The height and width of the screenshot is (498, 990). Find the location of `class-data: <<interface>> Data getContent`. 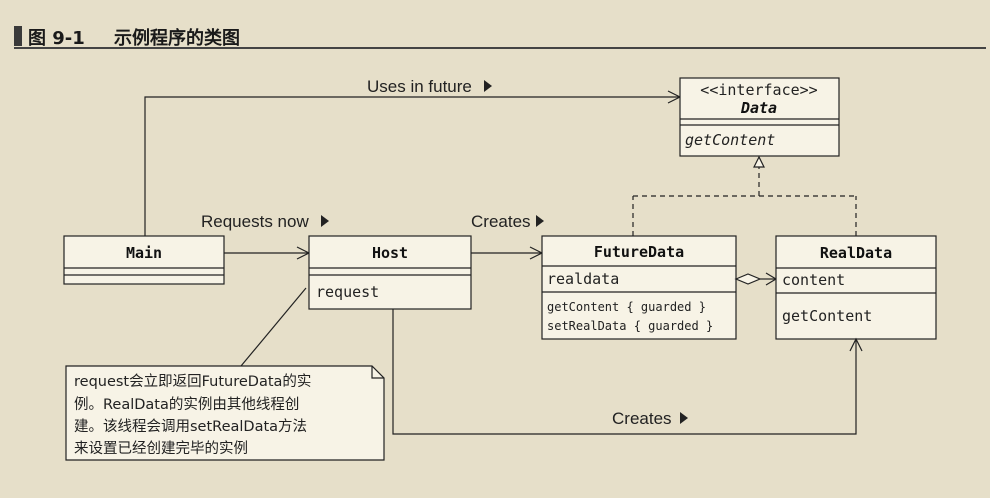

class-data: <<interface>> Data getContent is located at coordinates (759, 117).